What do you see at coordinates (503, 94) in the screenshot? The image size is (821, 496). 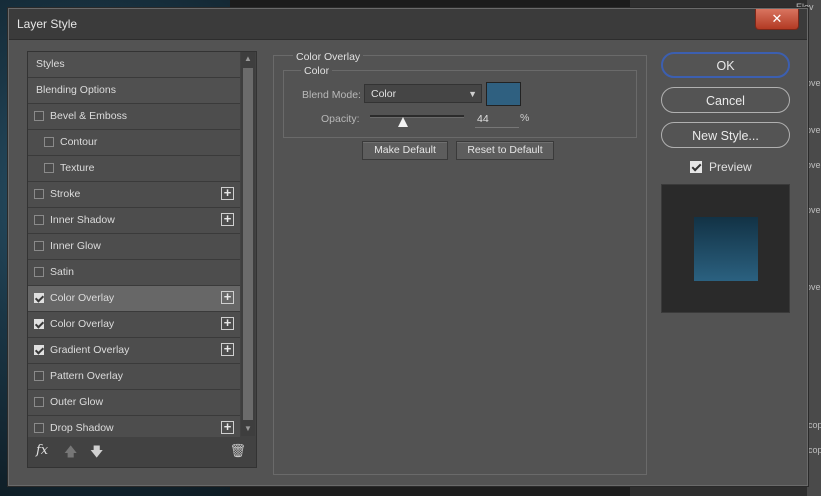 I see `overlay-color-swatch` at bounding box center [503, 94].